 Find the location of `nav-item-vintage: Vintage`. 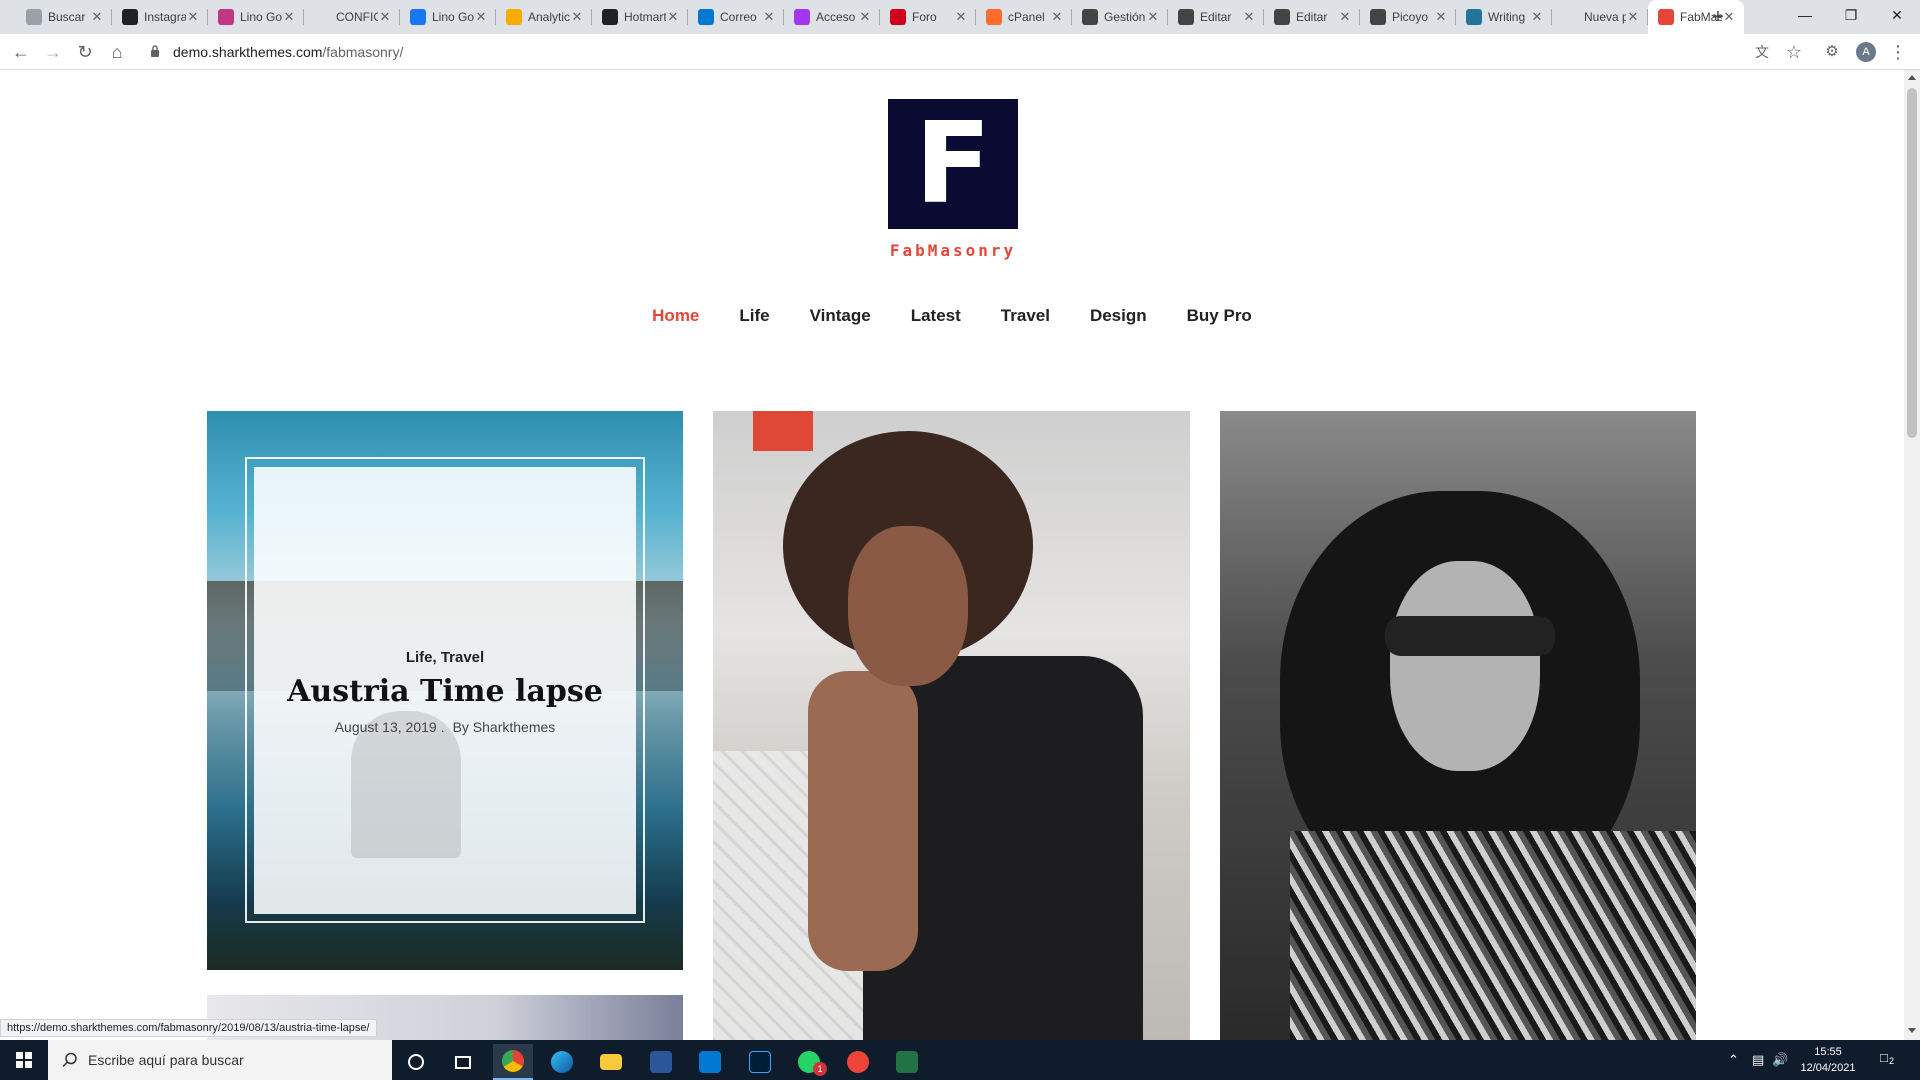

nav-item-vintage: Vintage is located at coordinates (840, 316).